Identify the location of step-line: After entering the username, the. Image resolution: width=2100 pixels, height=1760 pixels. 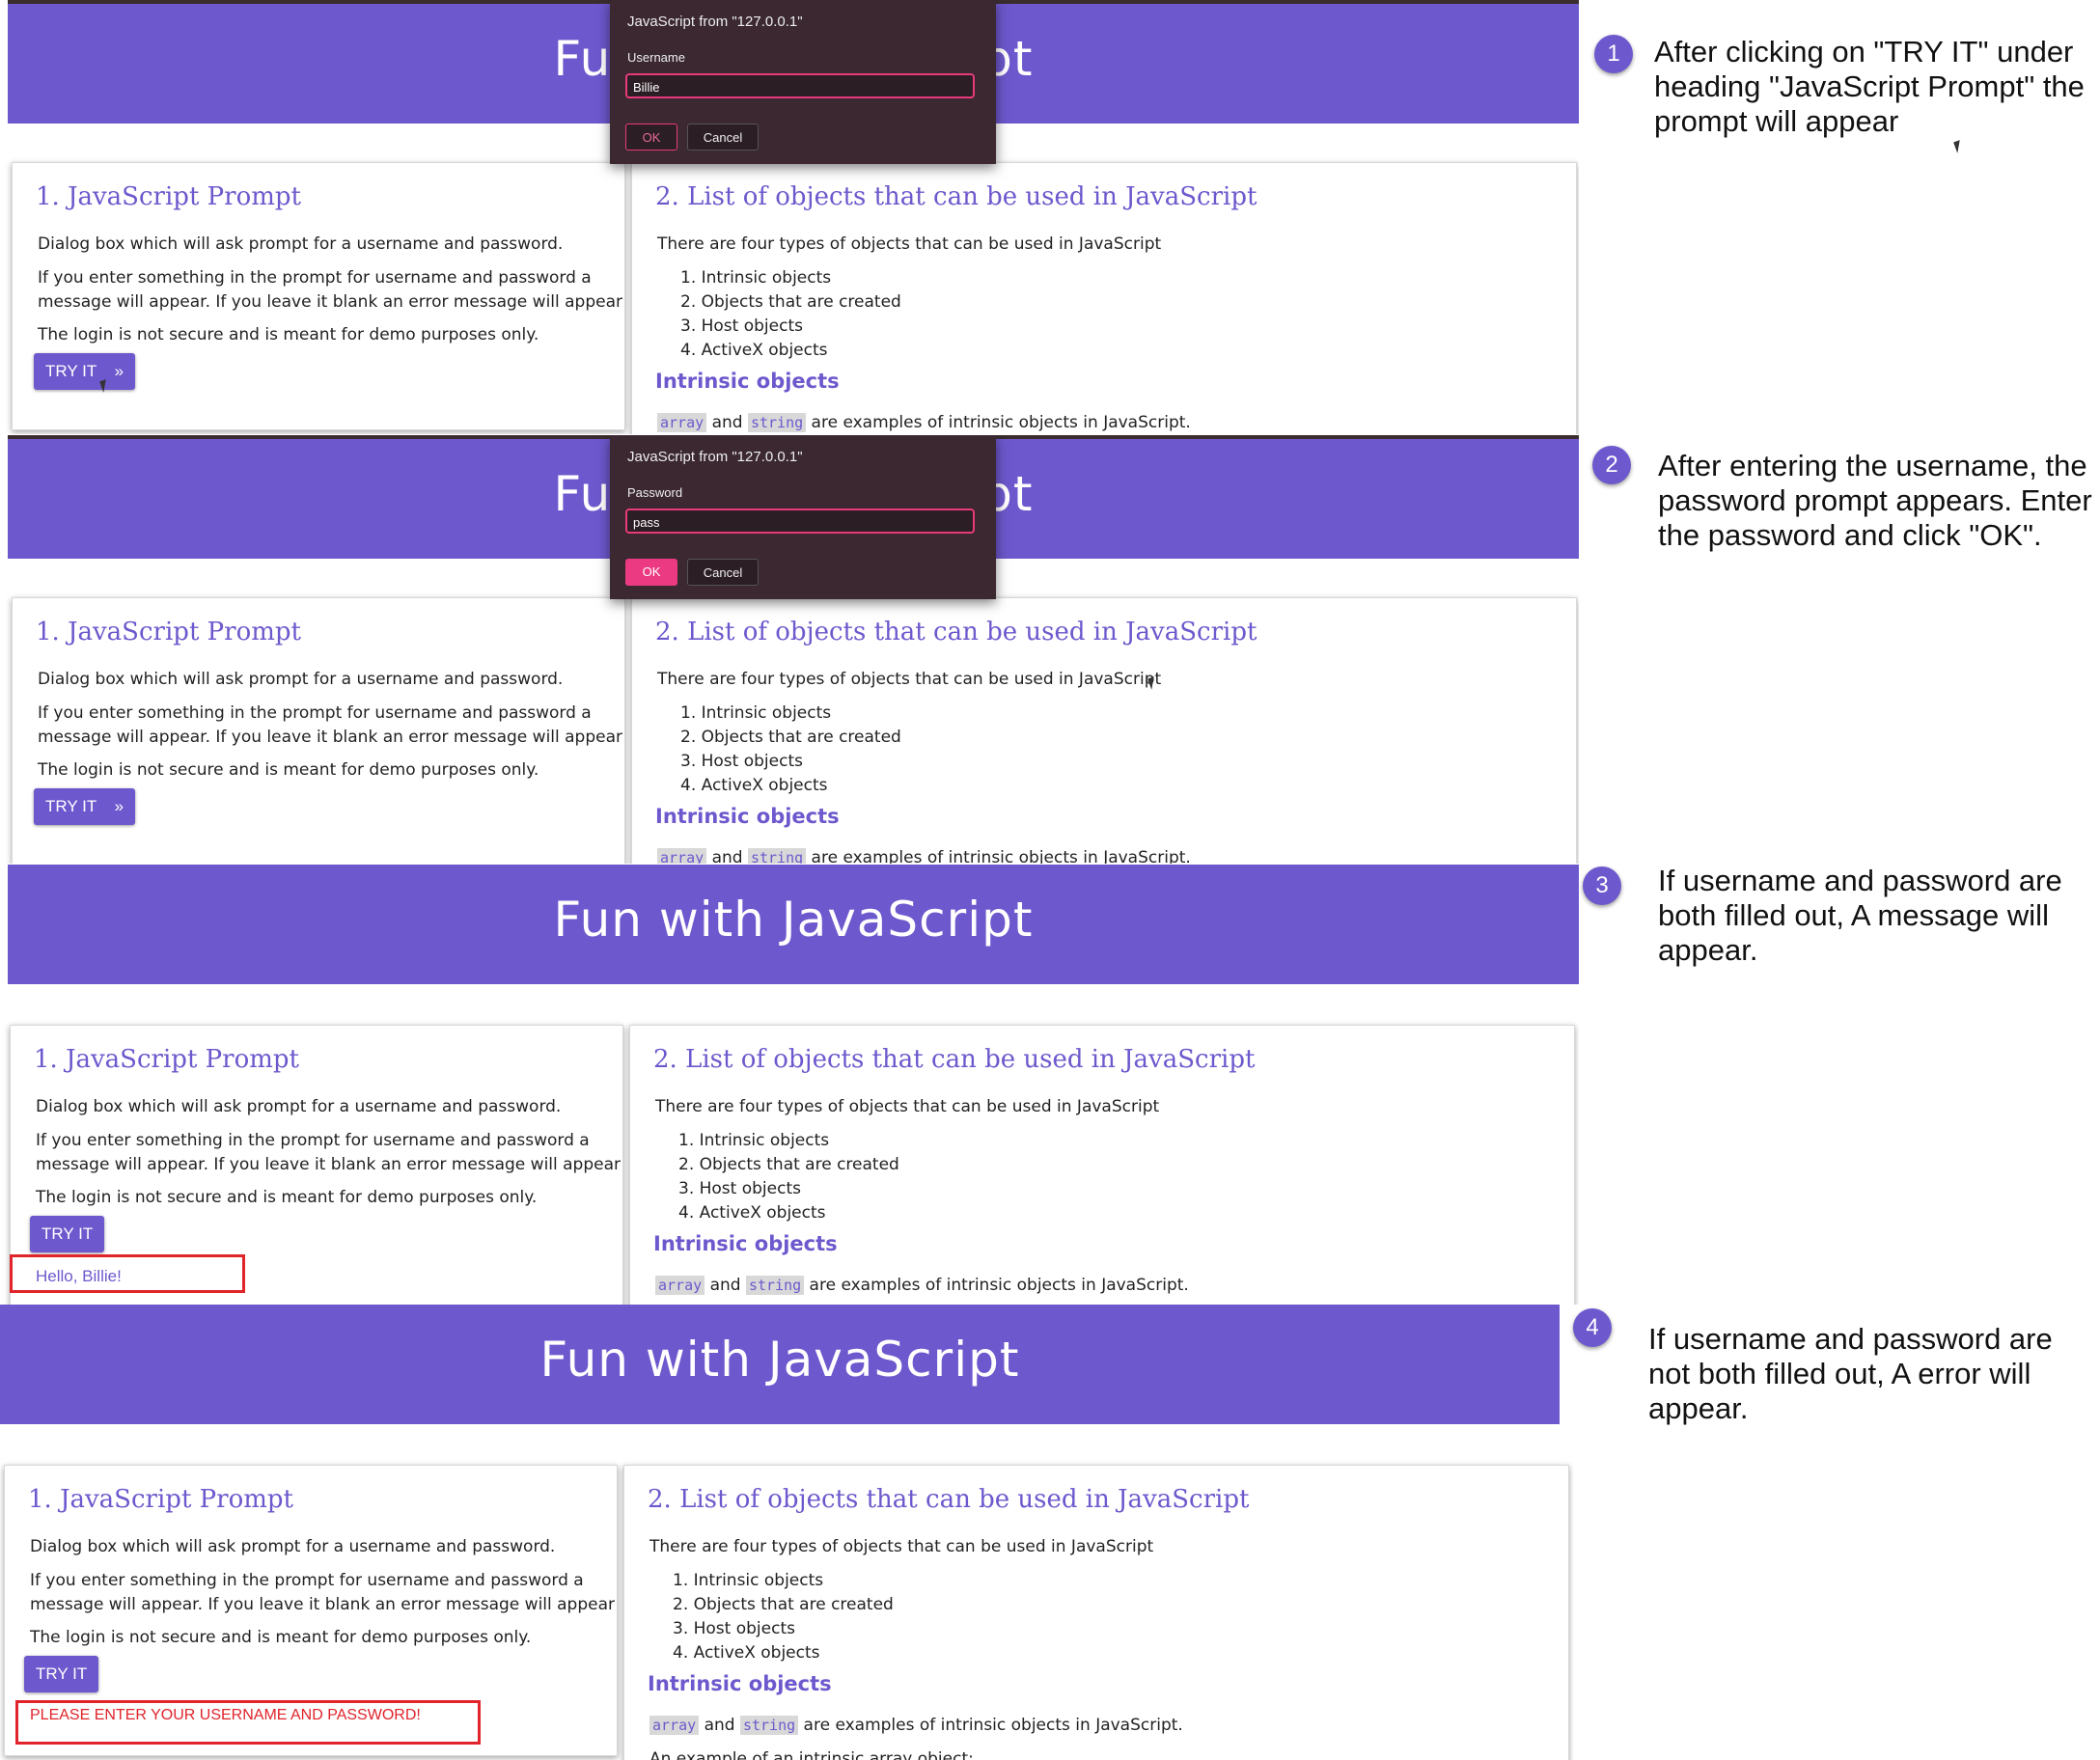
(1872, 465).